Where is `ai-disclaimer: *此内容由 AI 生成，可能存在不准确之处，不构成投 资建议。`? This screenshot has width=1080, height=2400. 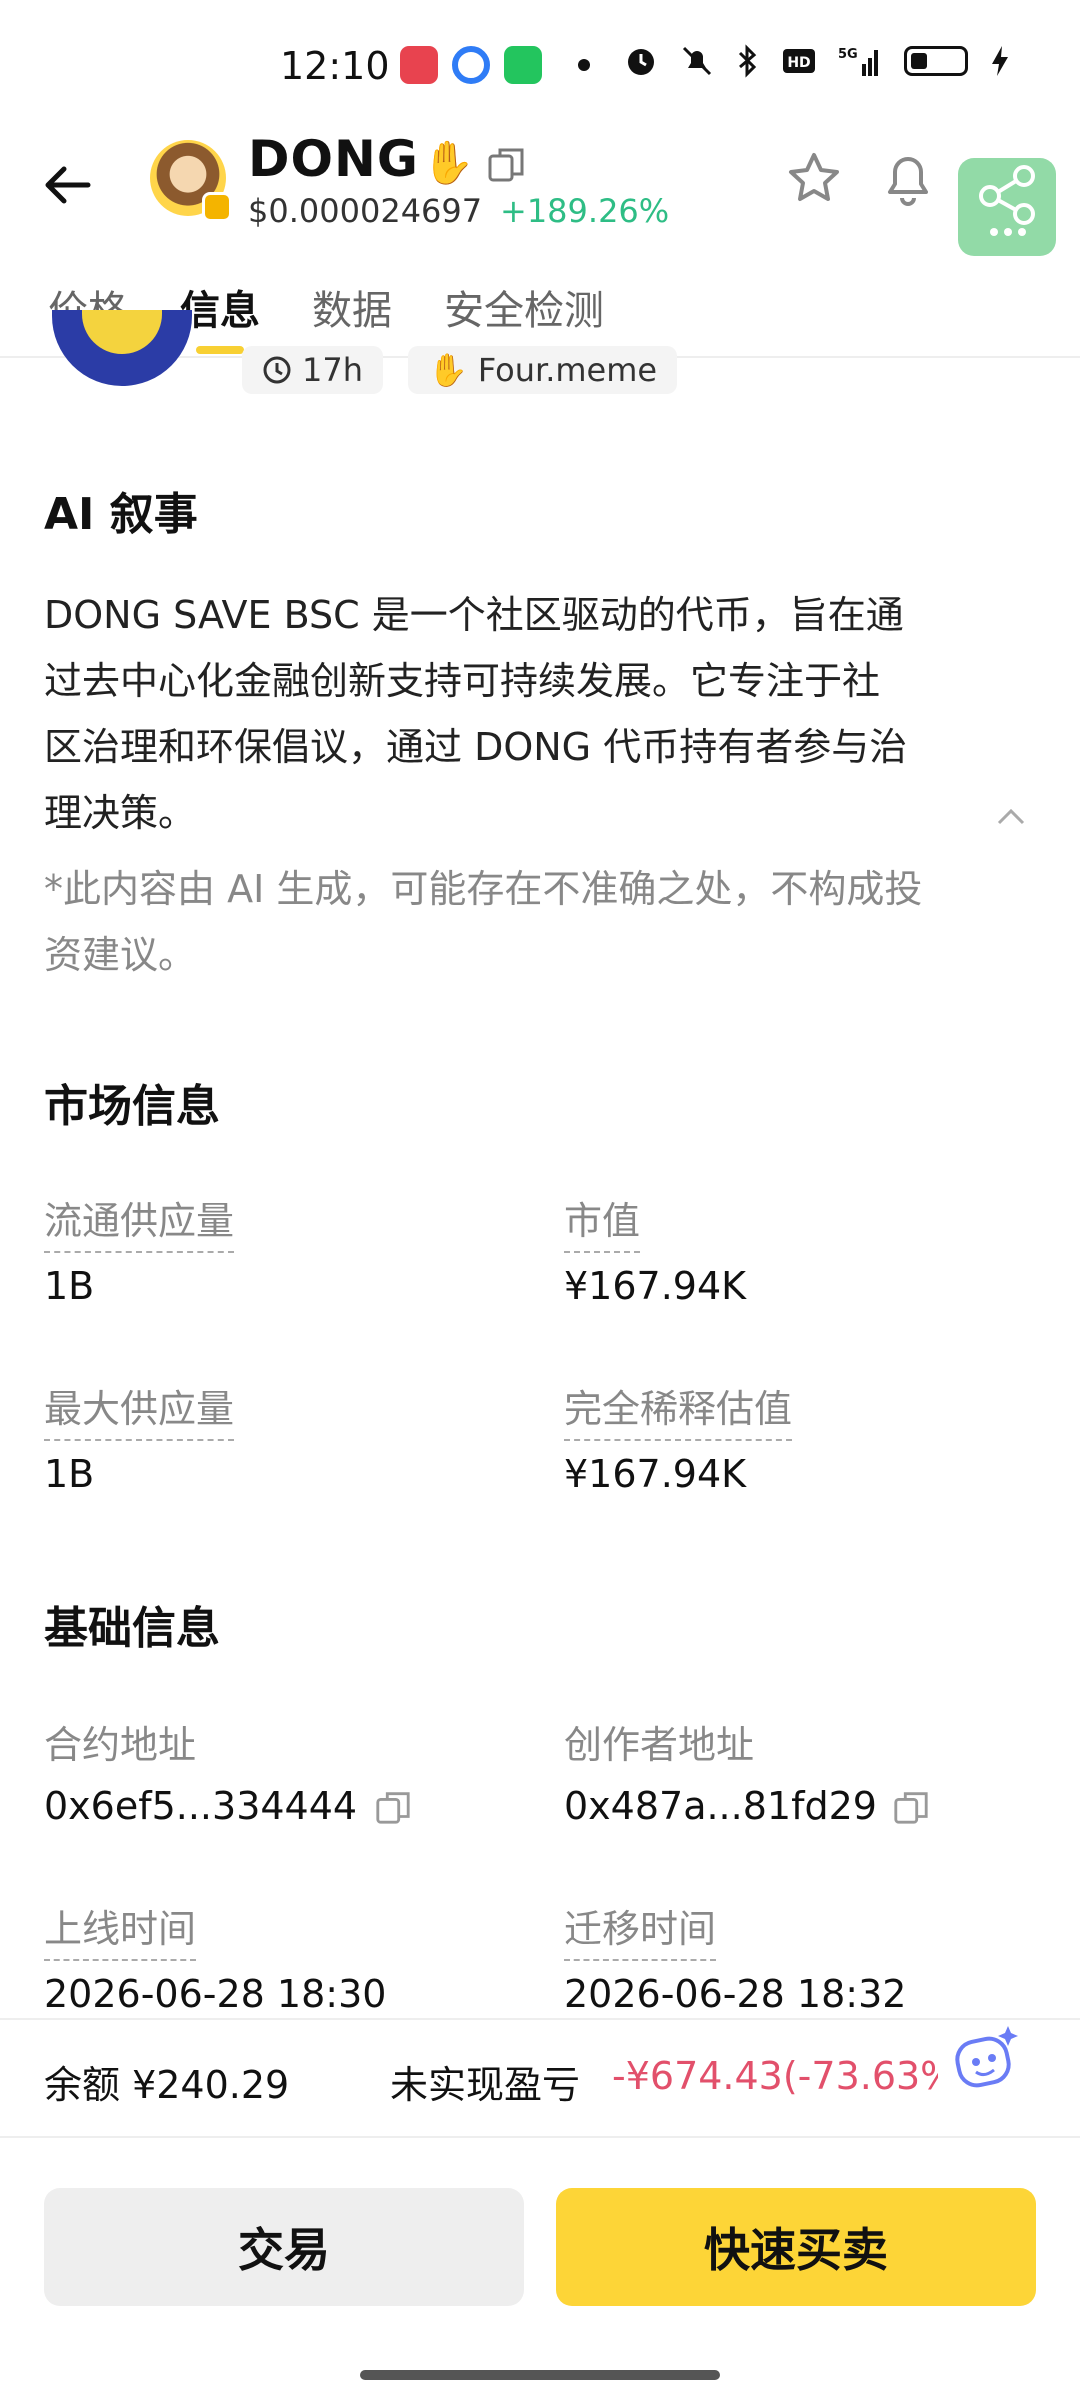
ai-disclaimer: *此内容由 AI 生成，可能存在不准确之处，不构成投 资建议。 is located at coordinates (534, 922).